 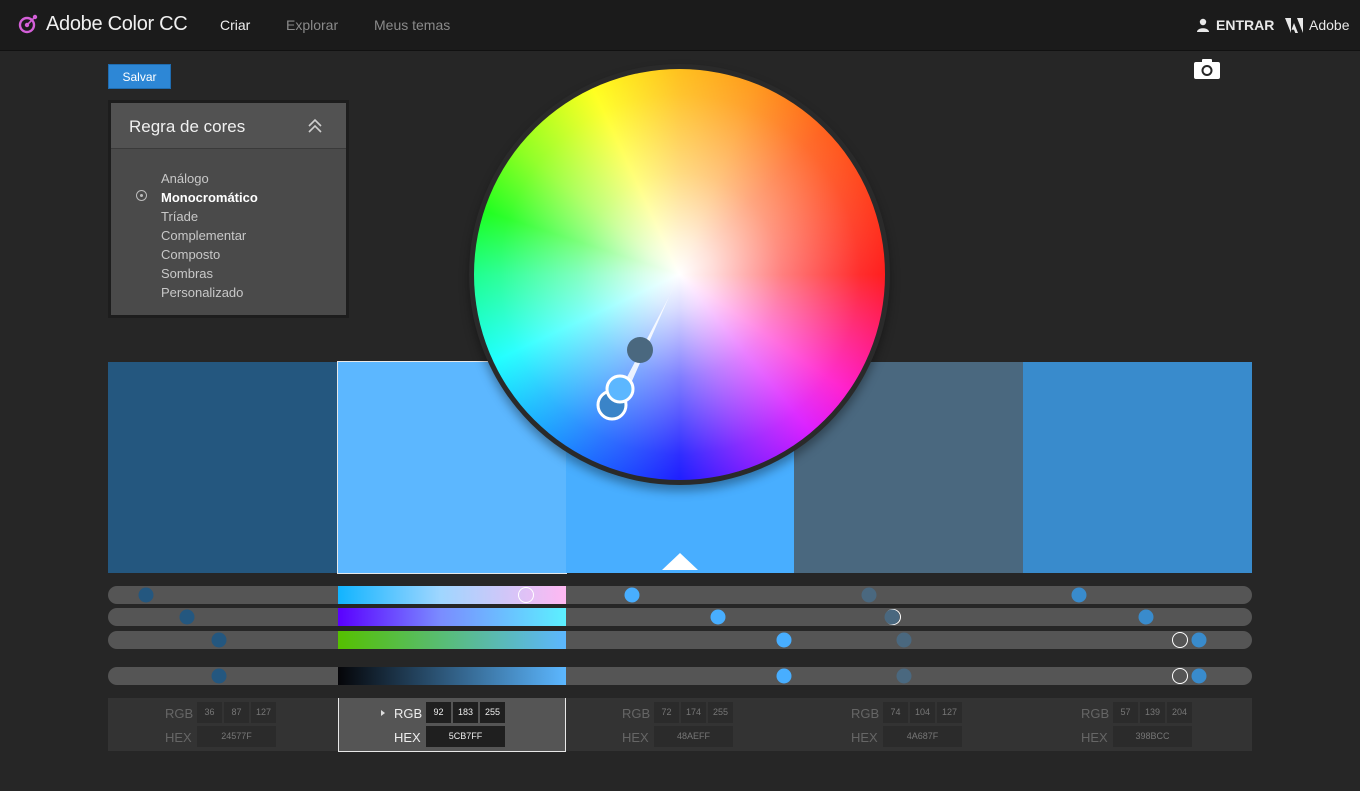 What do you see at coordinates (236, 712) in the screenshot?
I see `g-value-1: 87` at bounding box center [236, 712].